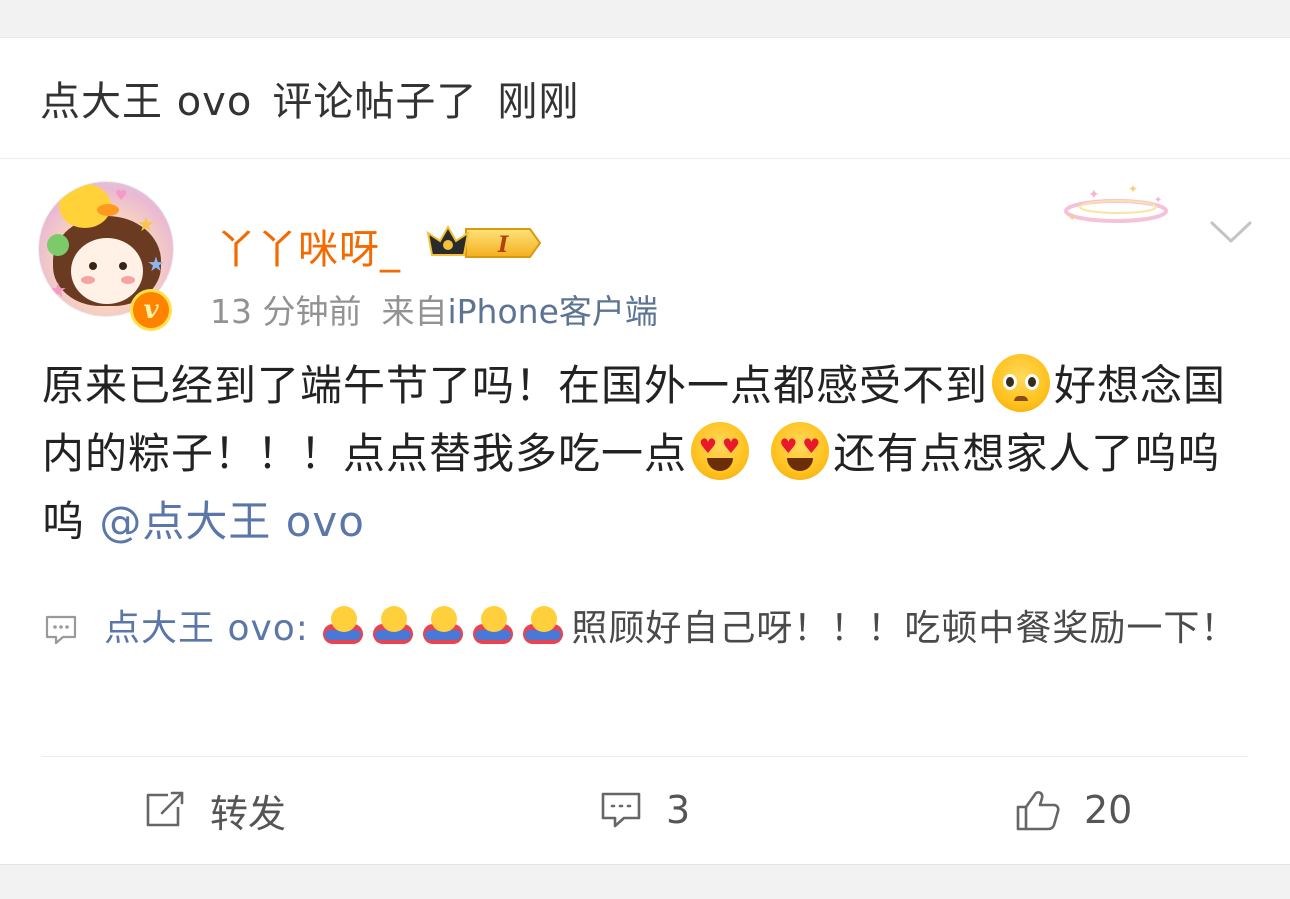 The width and height of the screenshot is (1290, 899). I want to click on comment-bubble-icon, so click(61, 630).